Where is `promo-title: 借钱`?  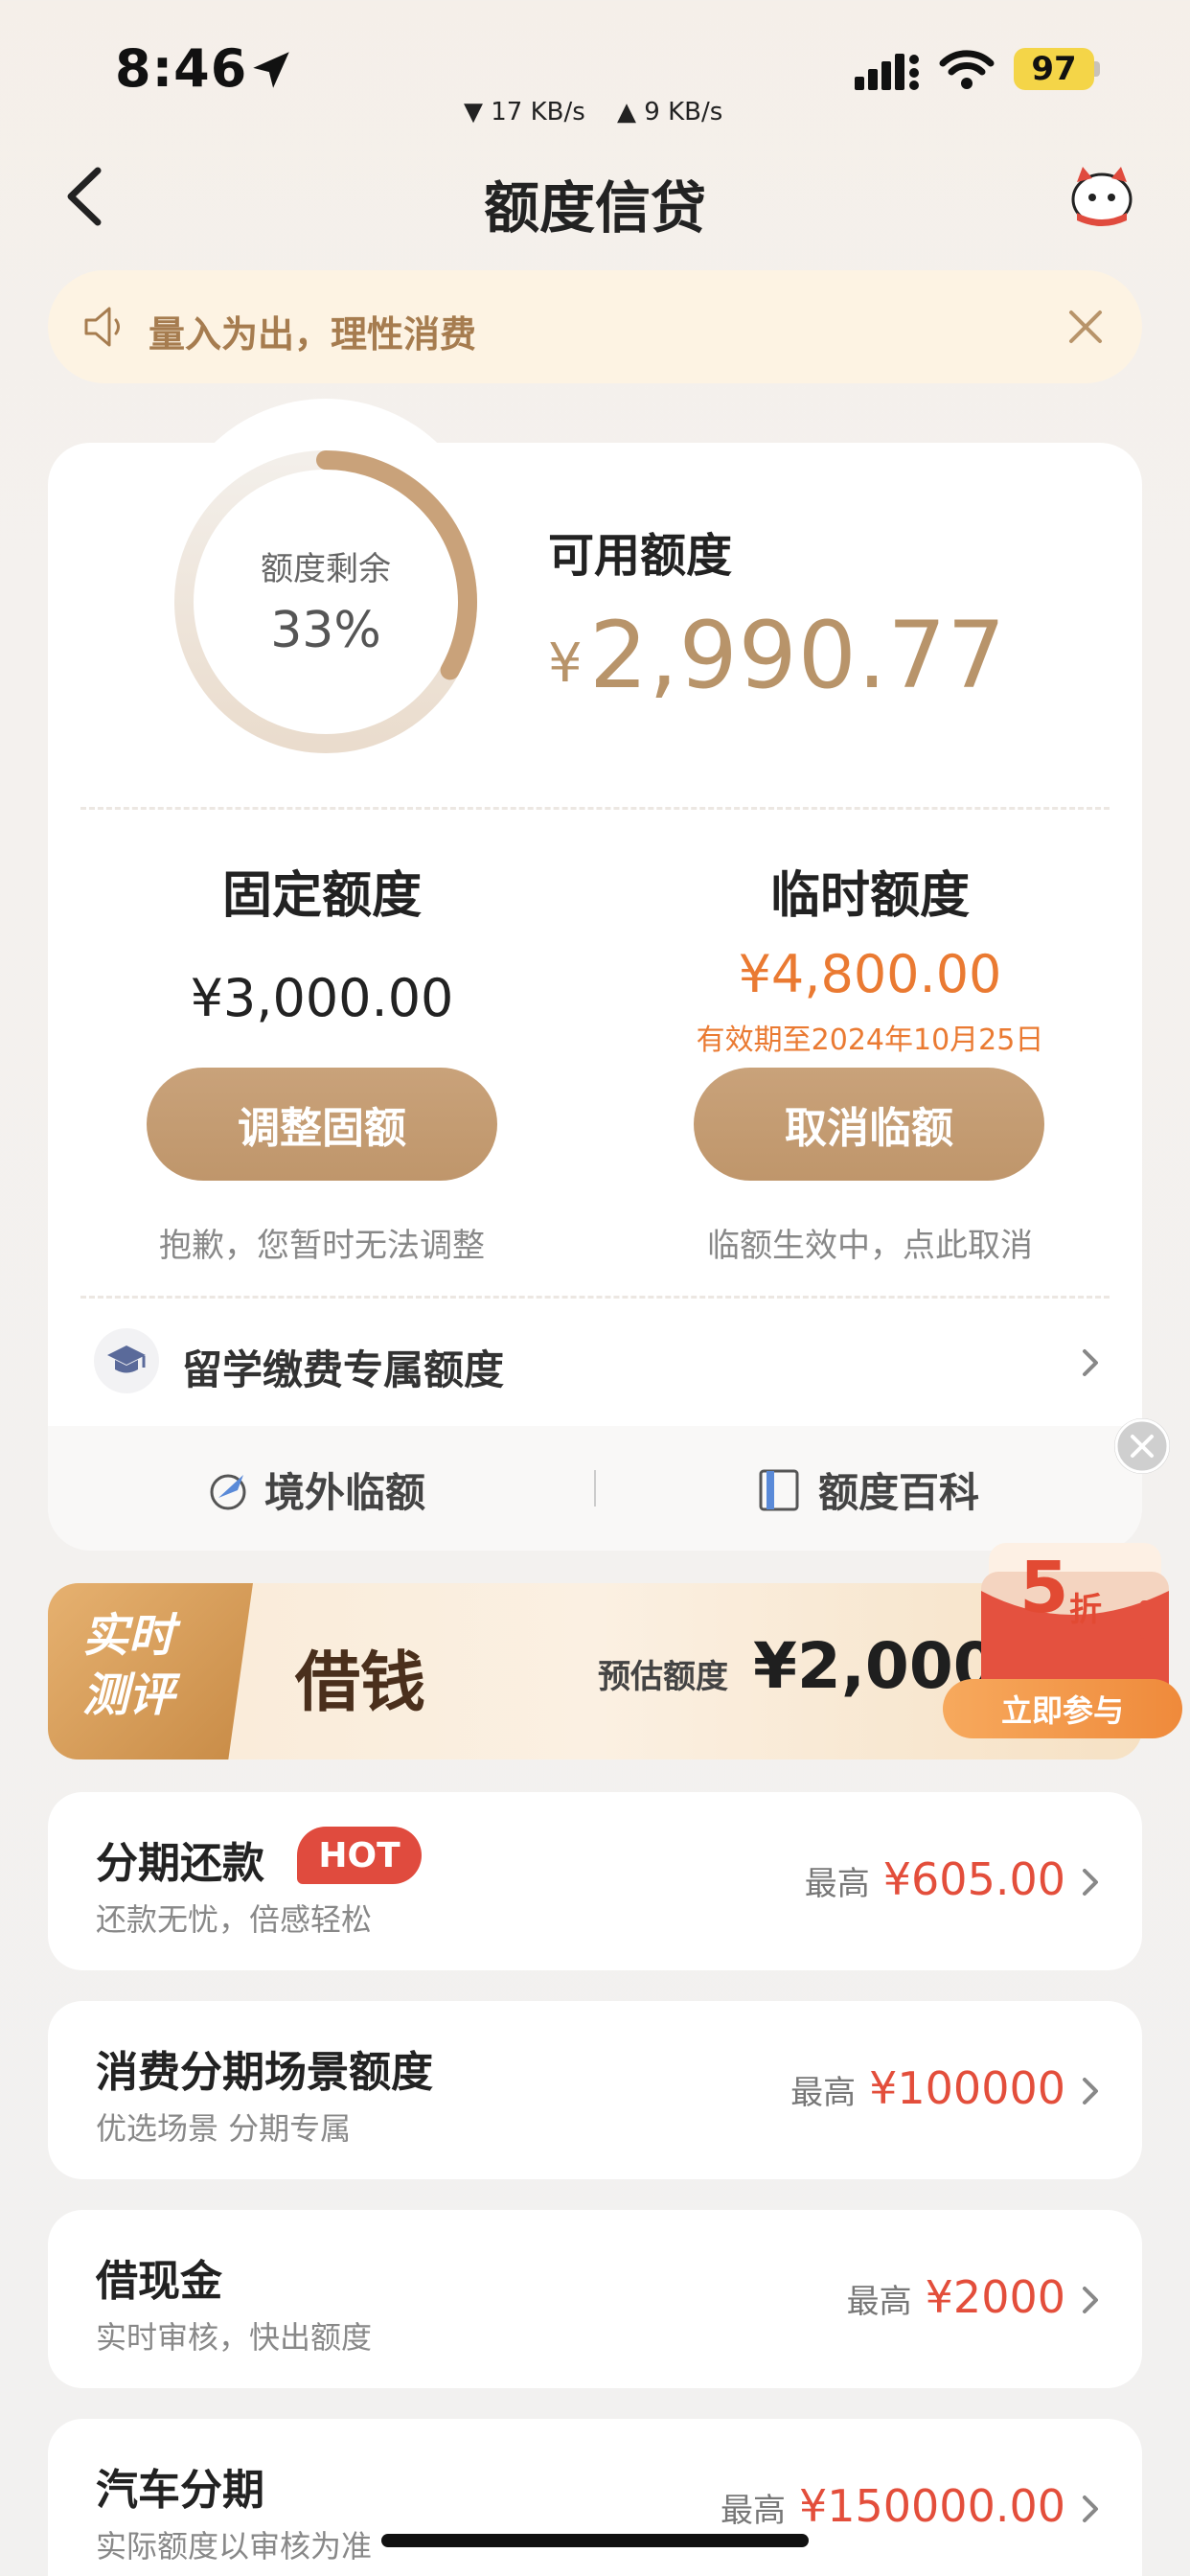
promo-title: 借钱 is located at coordinates (360, 1682).